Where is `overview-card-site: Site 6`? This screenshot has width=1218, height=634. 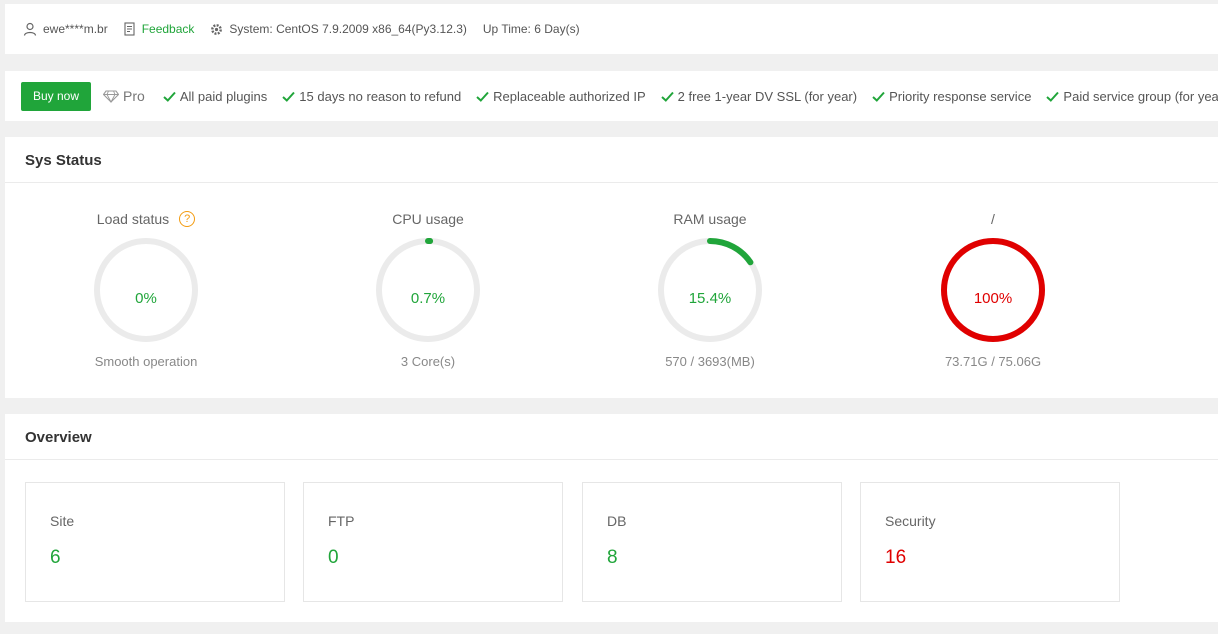
overview-card-site: Site 6 is located at coordinates (155, 542).